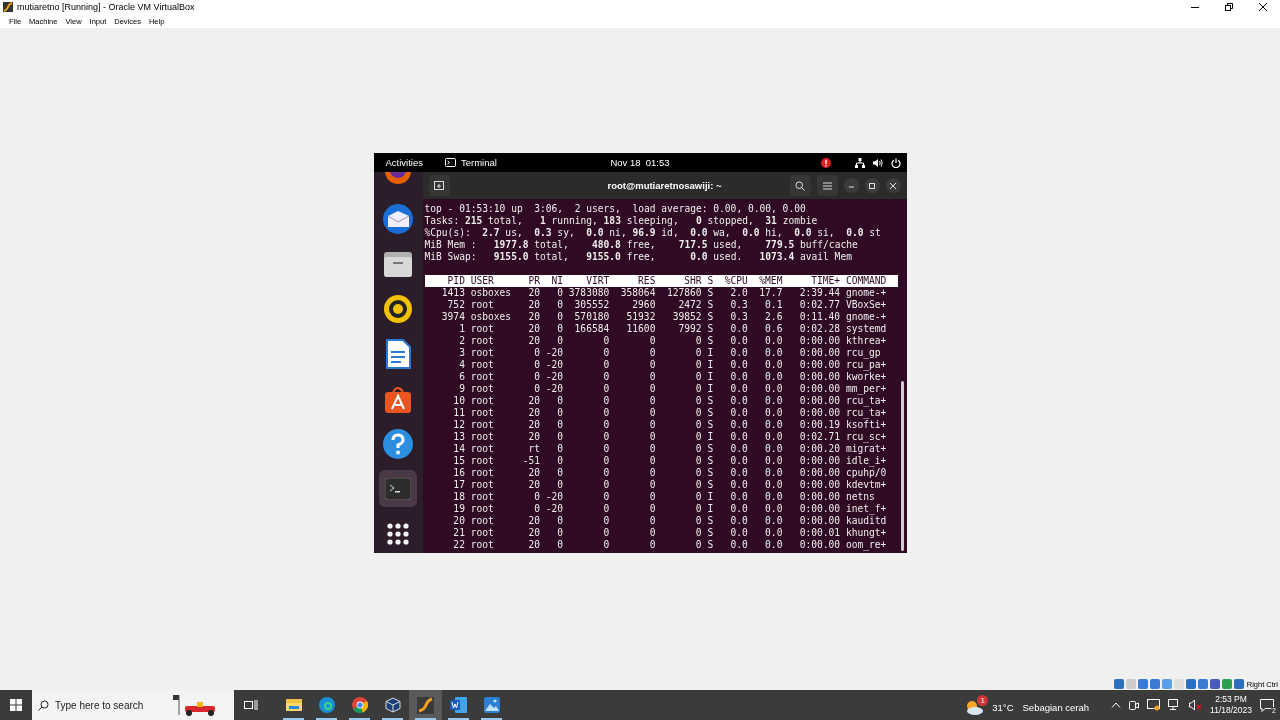 Image resolution: width=1280 pixels, height=720 pixels. Describe the element at coordinates (1003, 707) in the screenshot. I see `temperature: 31°C` at that location.